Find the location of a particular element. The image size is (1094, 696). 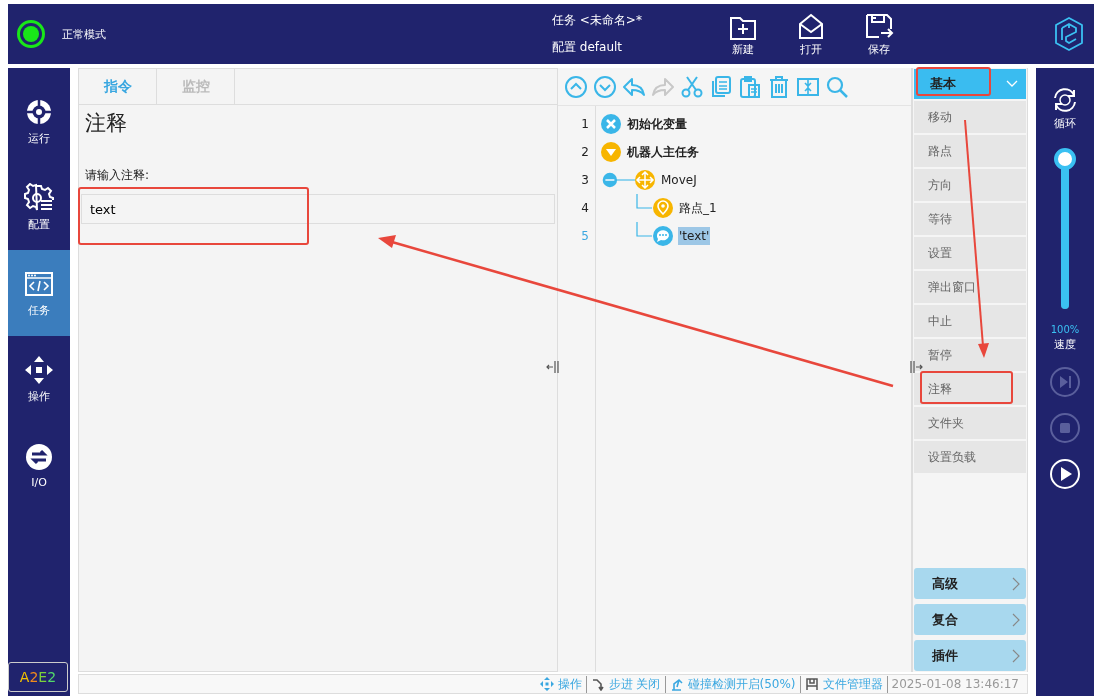

sidebar-item: 配置 is located at coordinates (39, 207).